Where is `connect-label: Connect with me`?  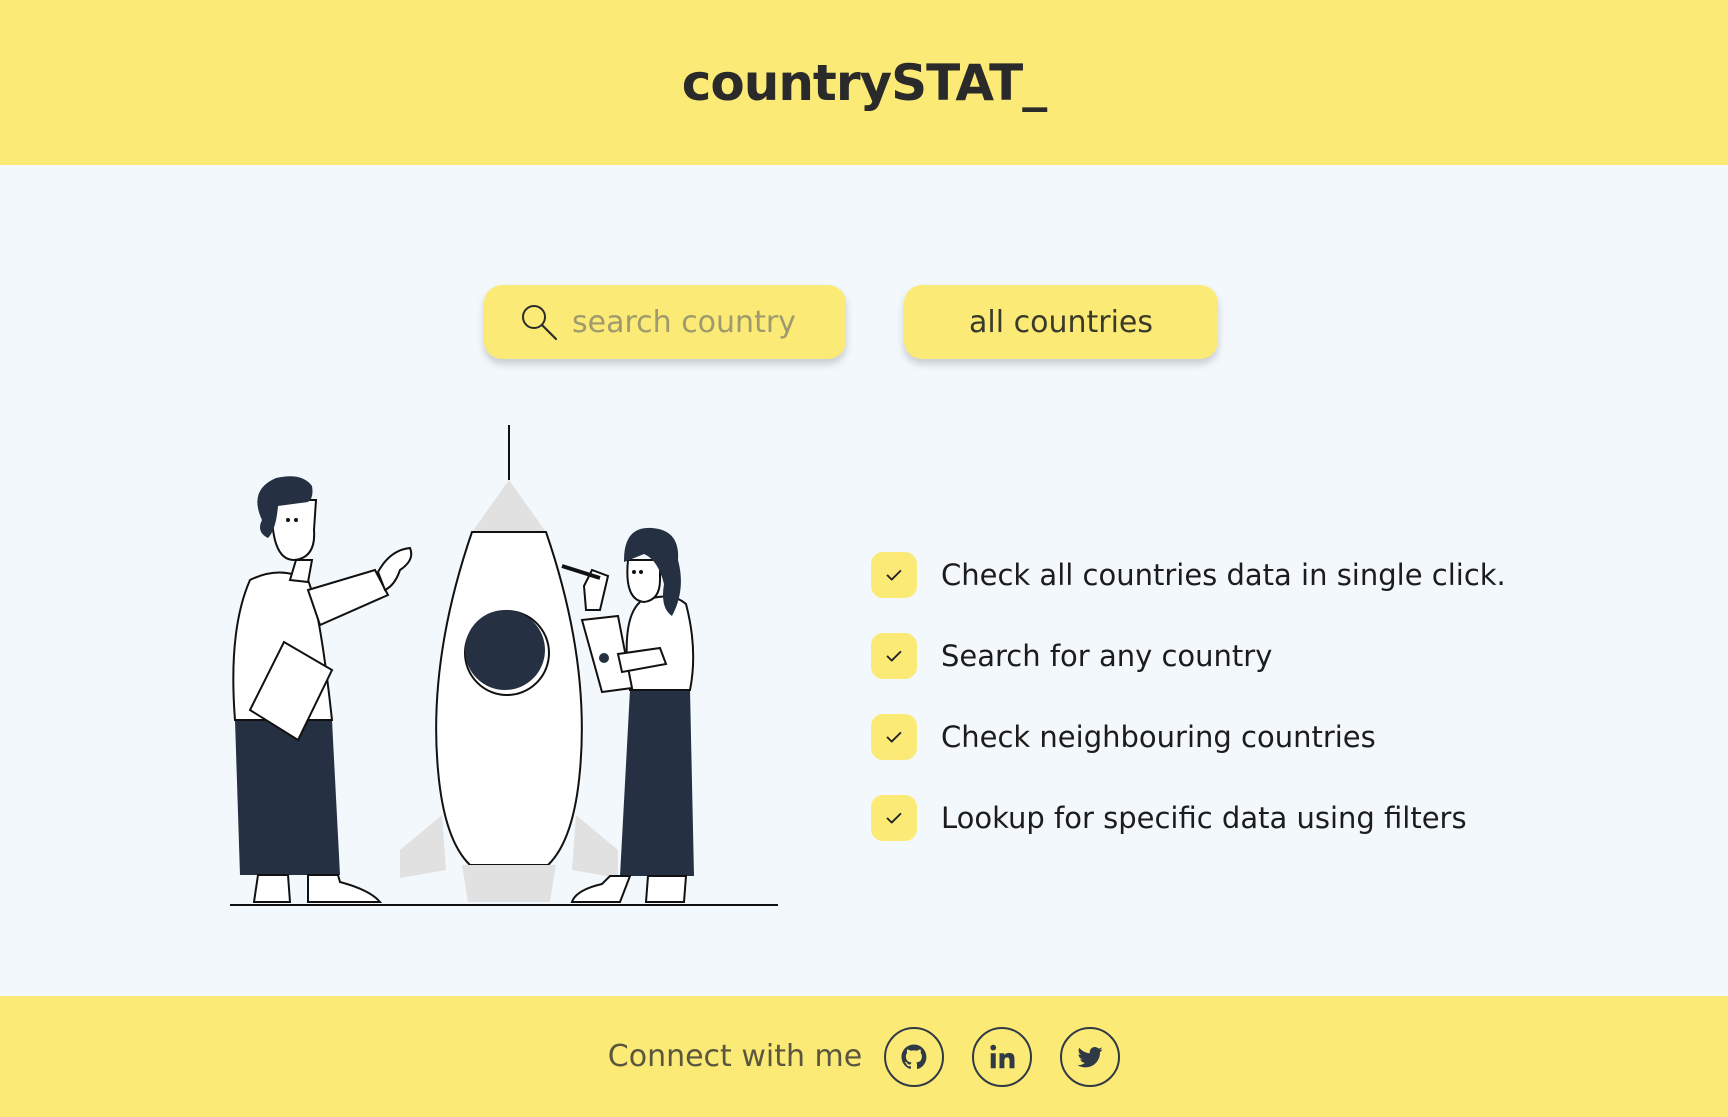 connect-label: Connect with me is located at coordinates (735, 1056).